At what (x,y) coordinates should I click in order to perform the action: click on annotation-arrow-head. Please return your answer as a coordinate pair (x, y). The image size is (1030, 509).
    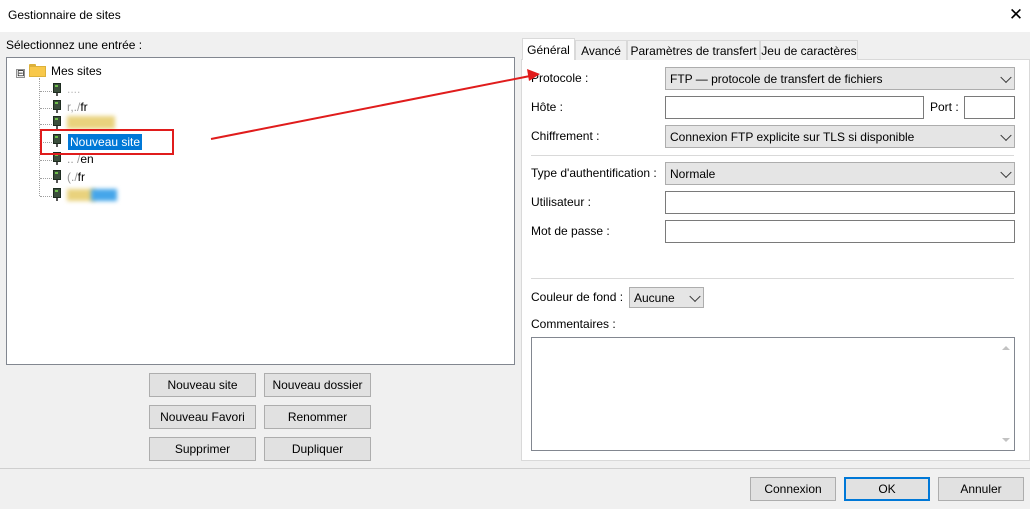
    Looking at the image, I should click on (533, 75).